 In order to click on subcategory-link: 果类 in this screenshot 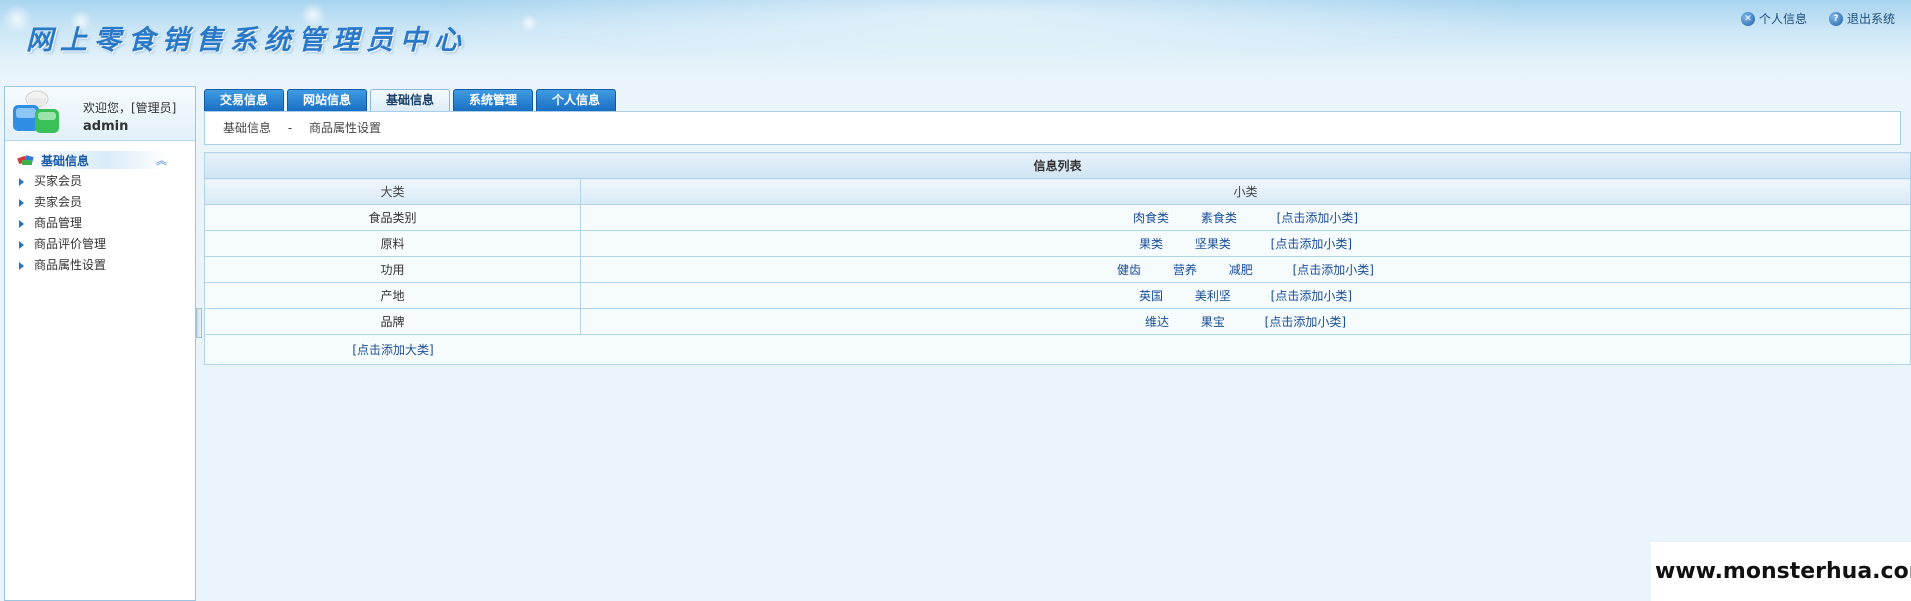, I will do `click(1151, 244)`.